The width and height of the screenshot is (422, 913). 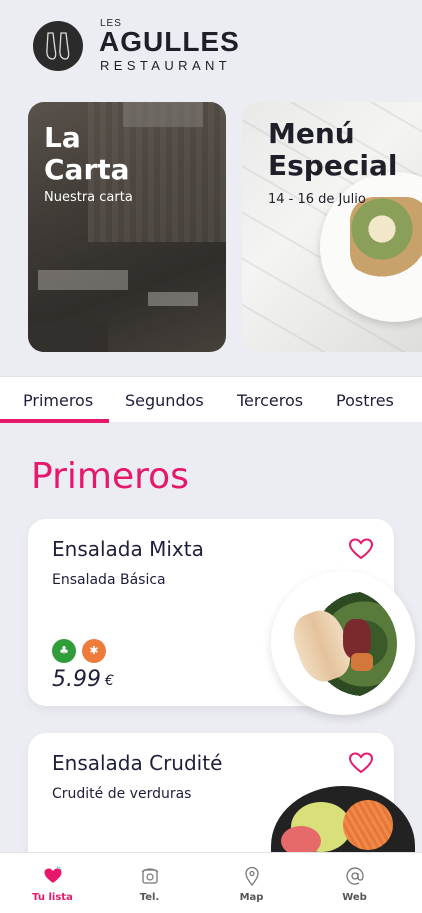 What do you see at coordinates (164, 400) in the screenshot?
I see `tab-segundos: Segundos` at bounding box center [164, 400].